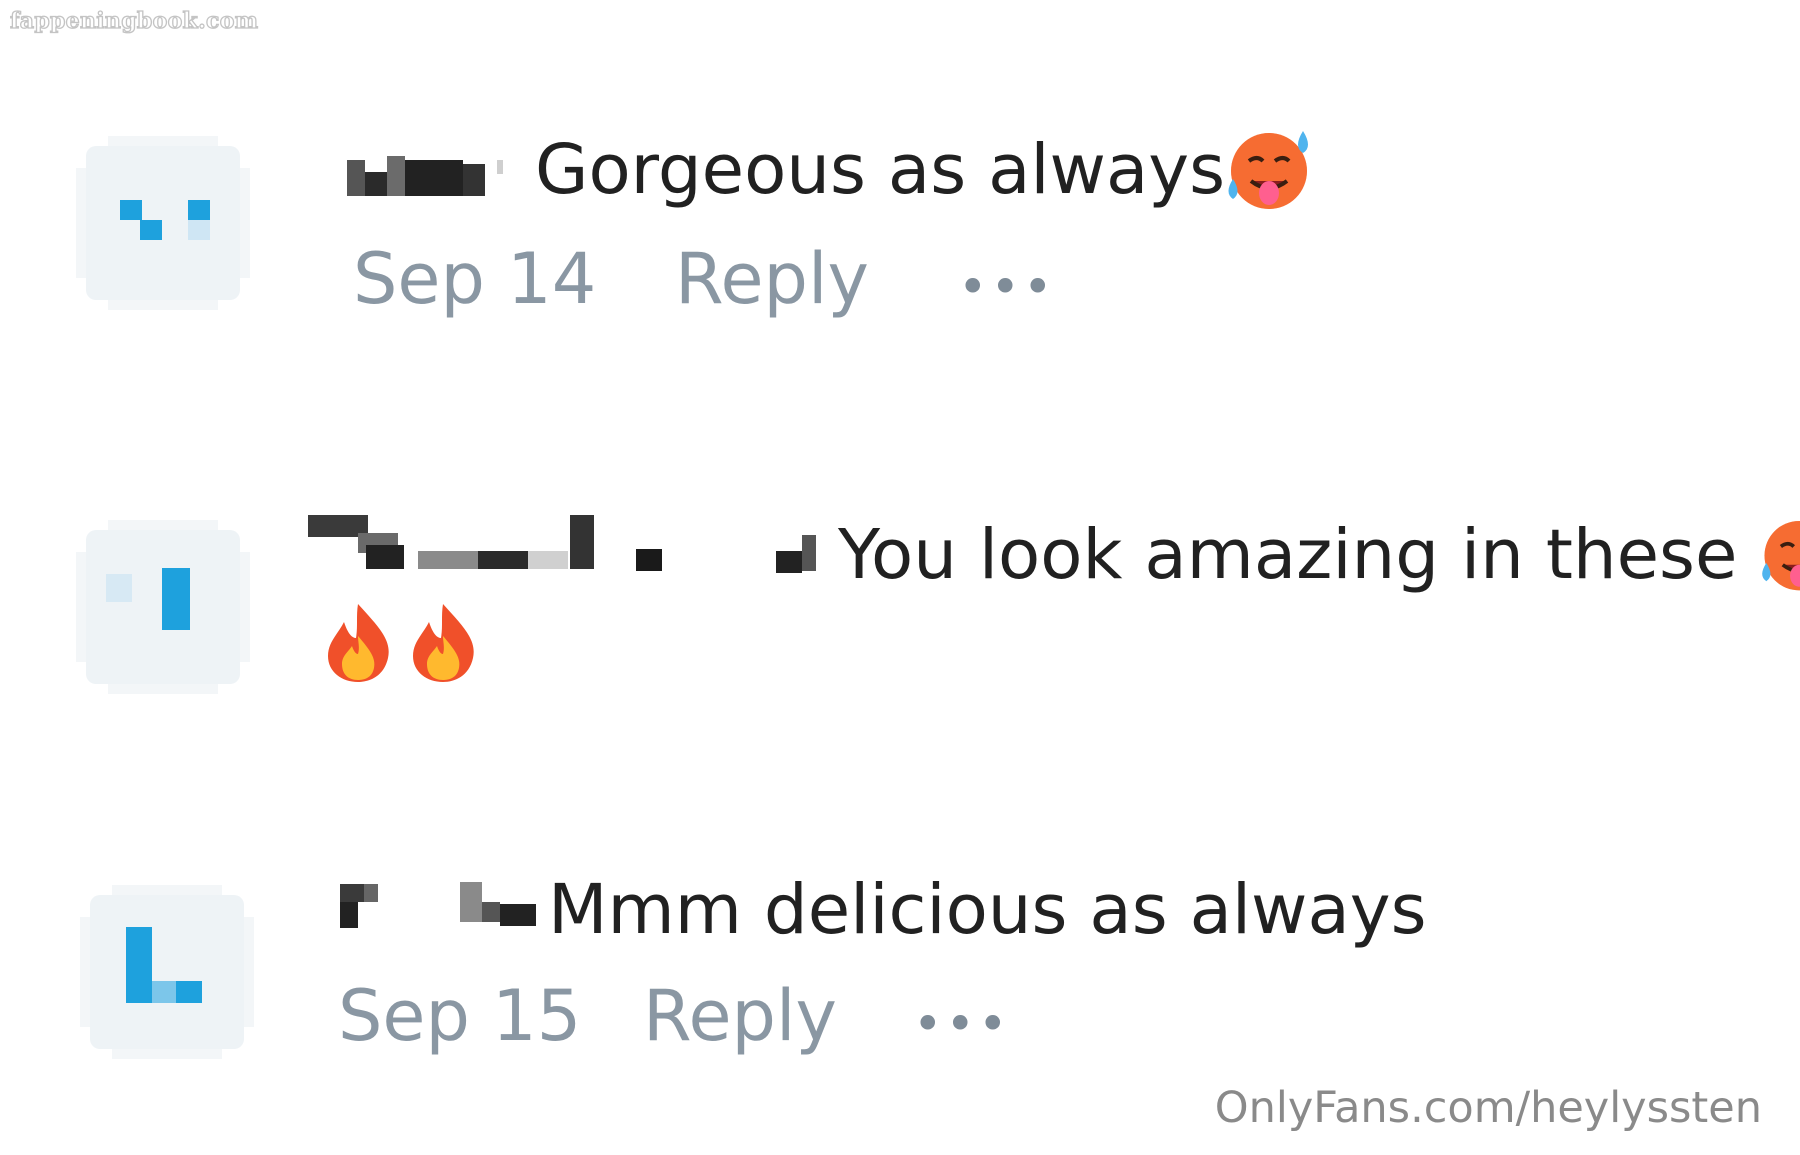 The image size is (1800, 1155). Describe the element at coordinates (134, 20) in the screenshot. I see `site-watermark: fappeningbook.com` at that location.